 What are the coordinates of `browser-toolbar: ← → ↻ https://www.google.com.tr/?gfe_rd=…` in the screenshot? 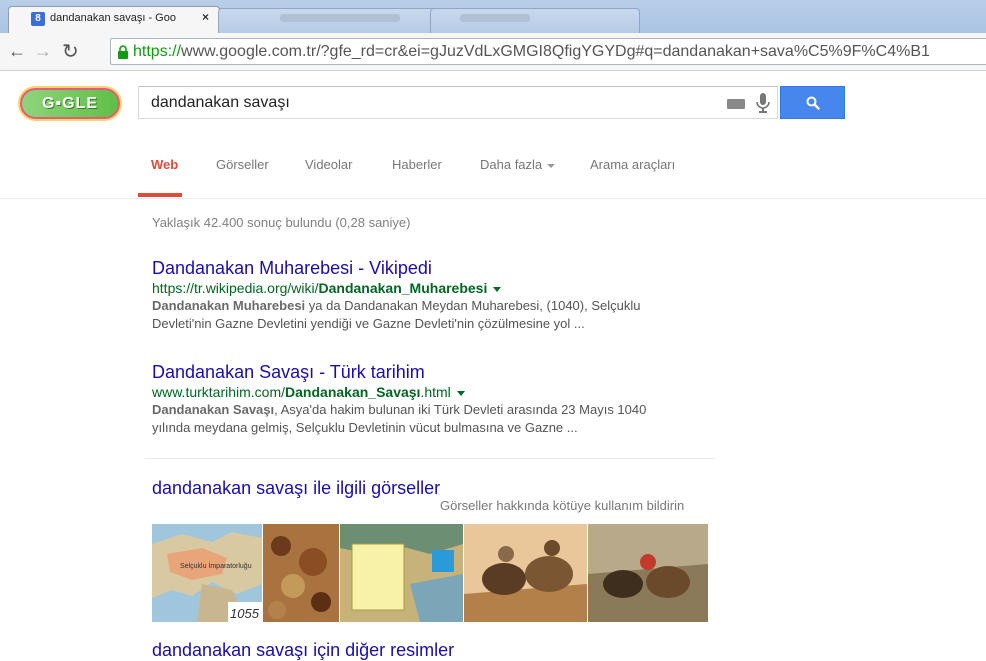 It's located at (493, 52).